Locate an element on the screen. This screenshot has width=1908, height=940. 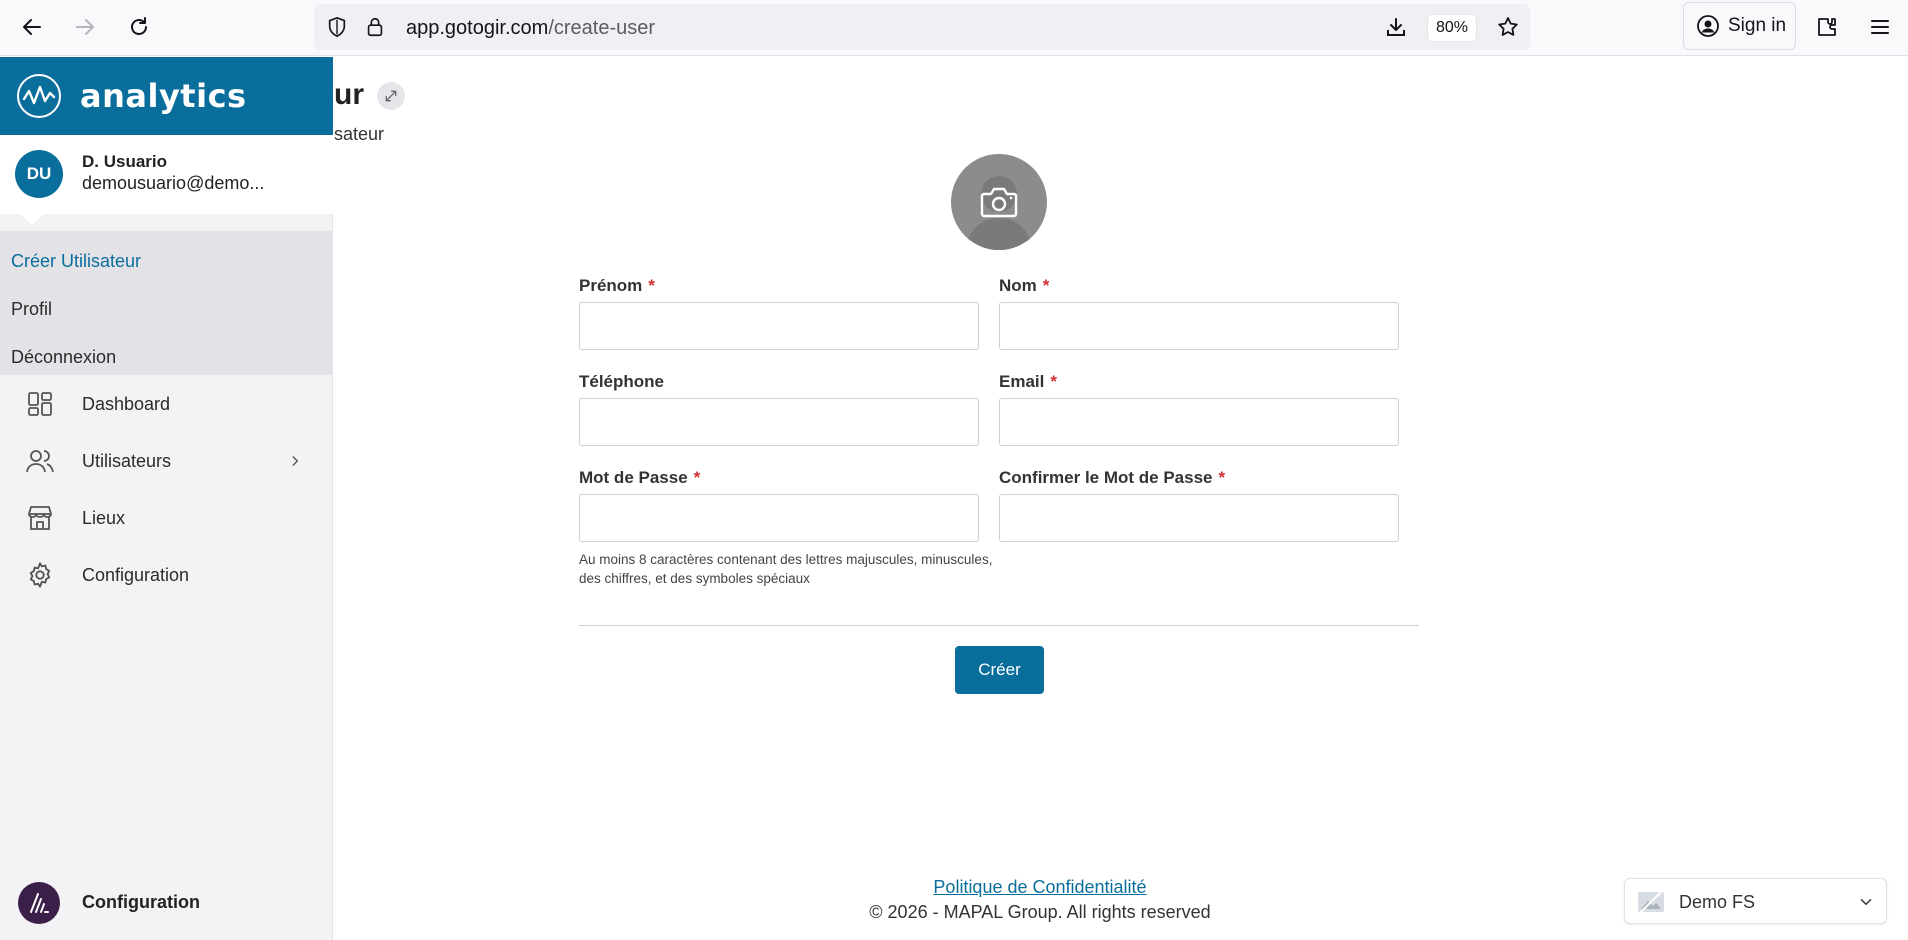
browser-toolbar: app.gotogir.com/create-user 80% Sign in is located at coordinates (954, 28).